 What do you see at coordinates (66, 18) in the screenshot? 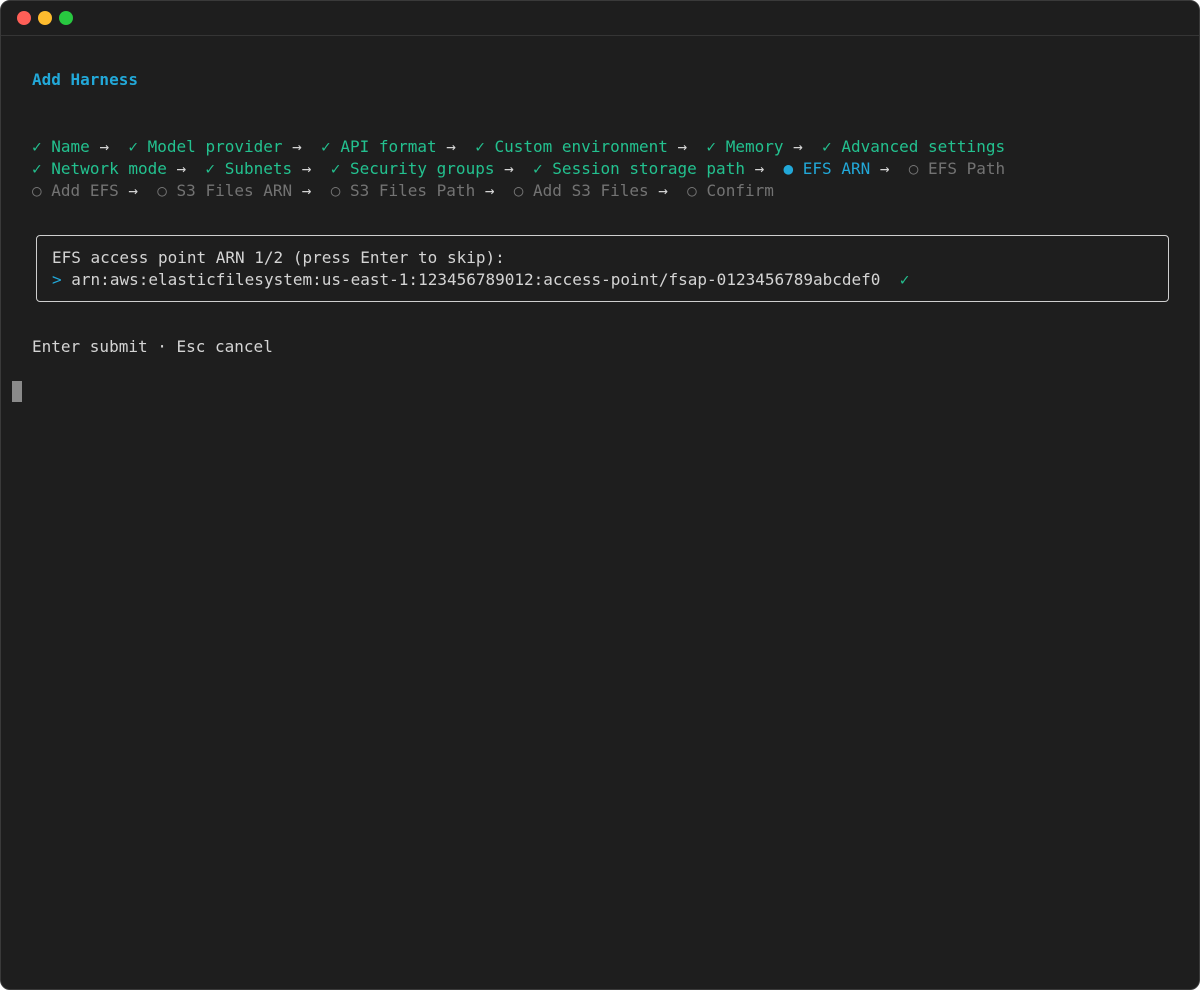
I see `maximize-window-button` at bounding box center [66, 18].